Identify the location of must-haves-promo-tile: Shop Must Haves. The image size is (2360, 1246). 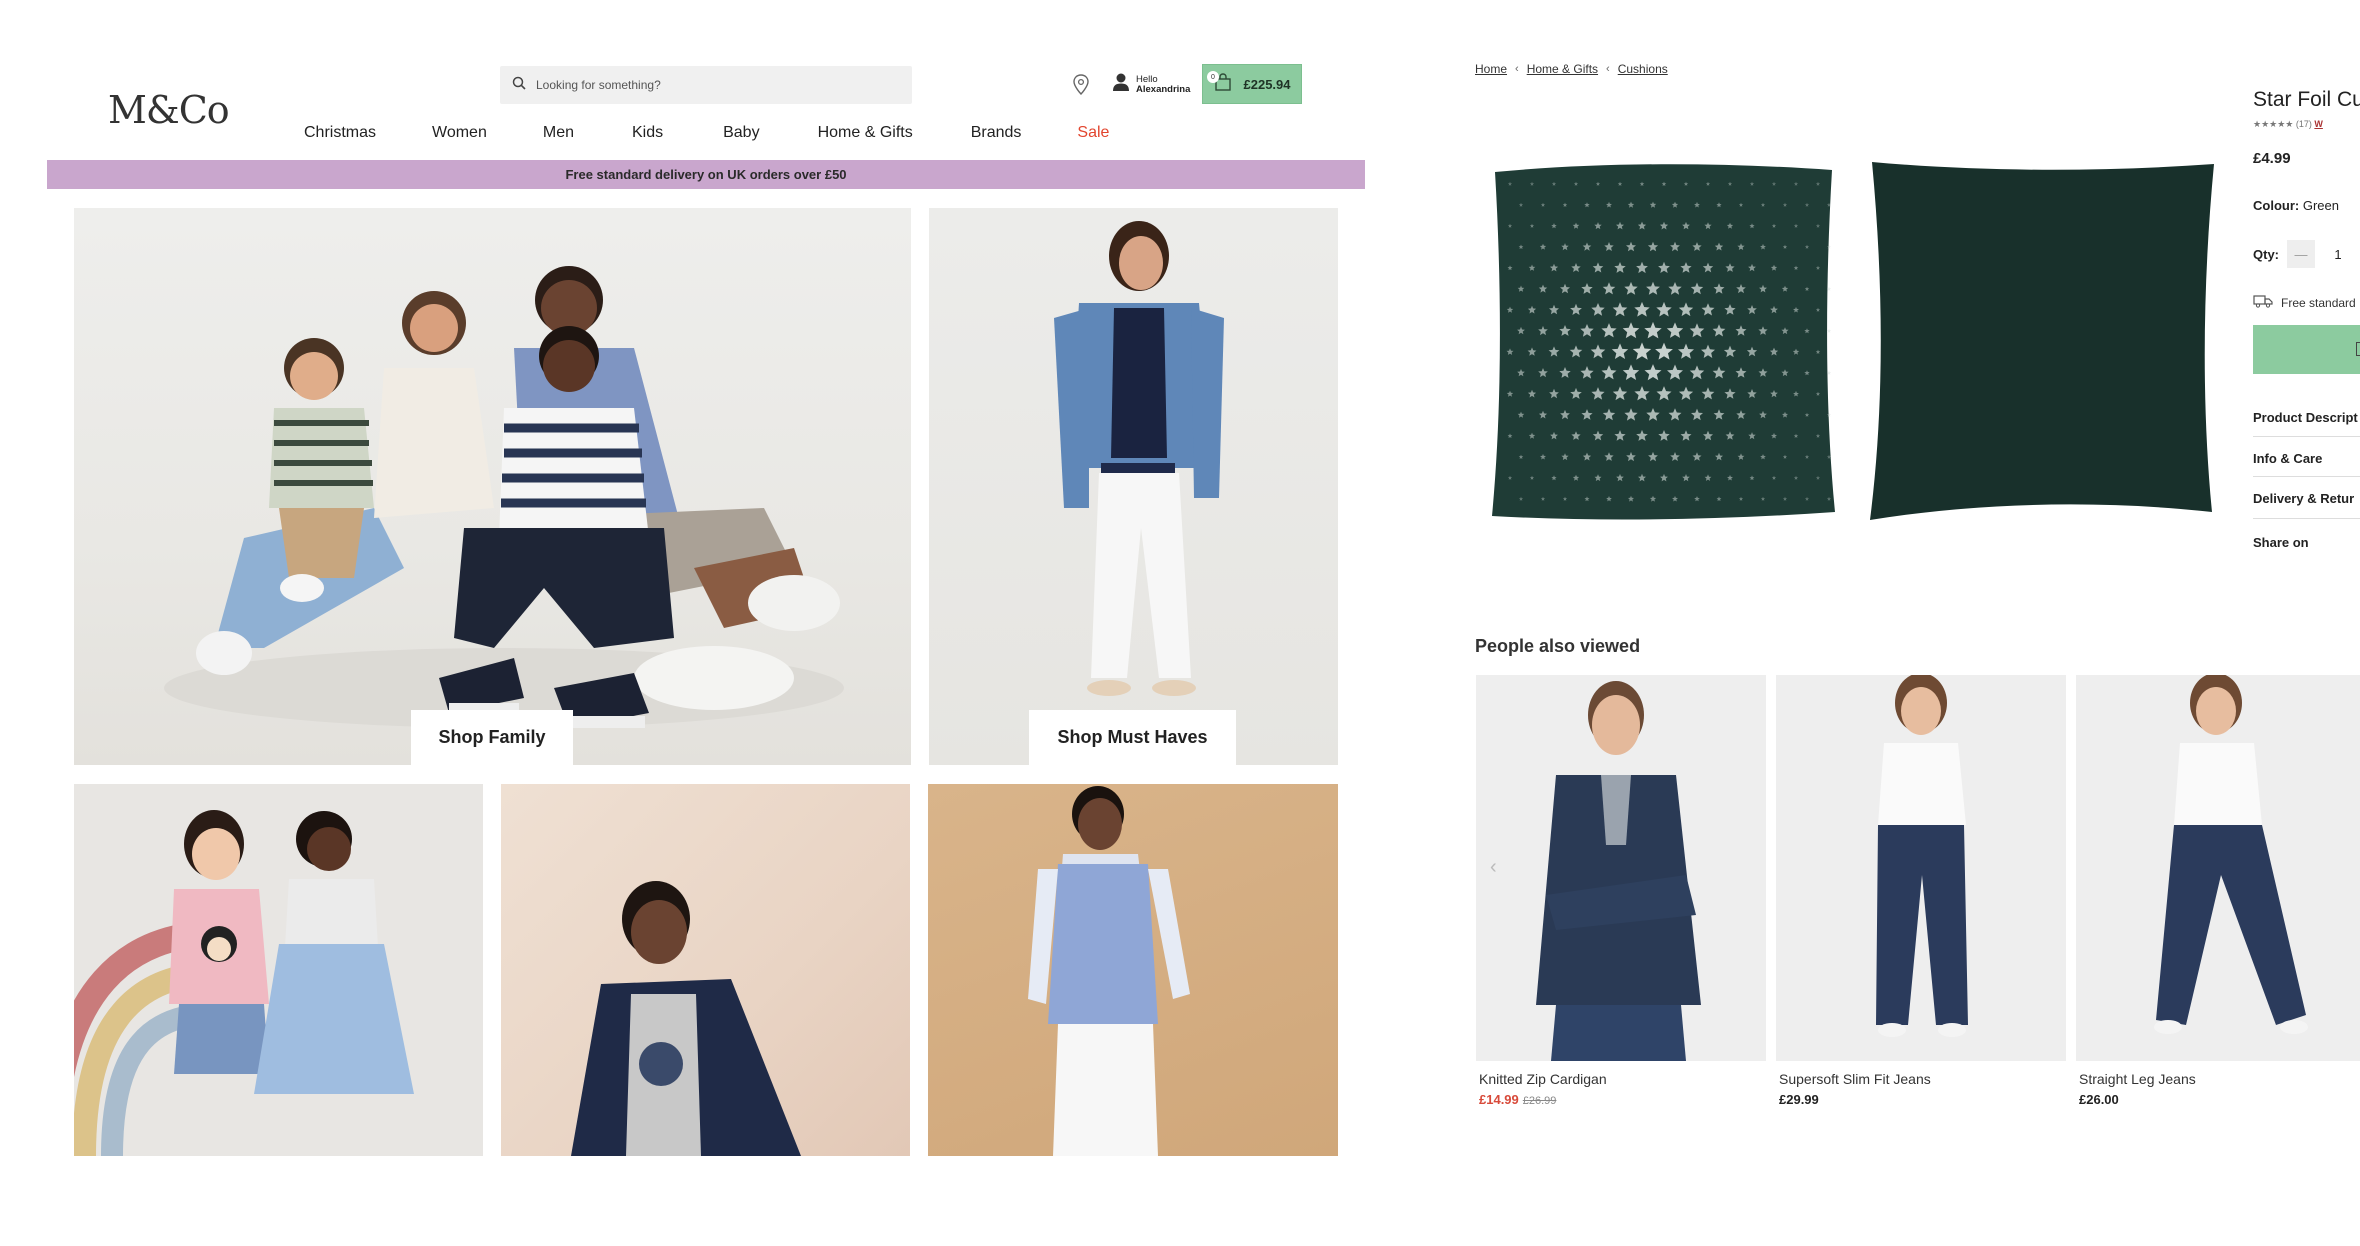
(1133, 486).